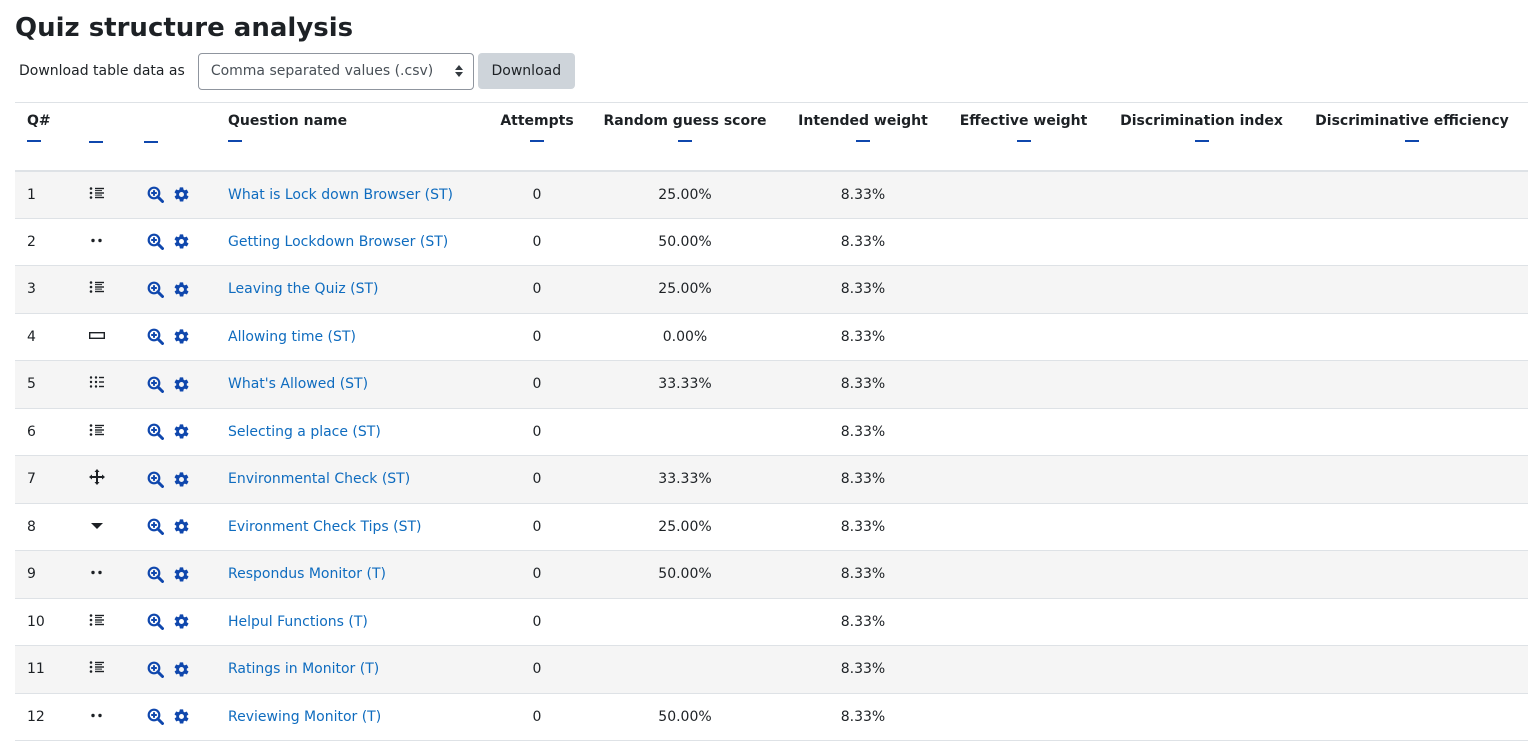 The height and width of the screenshot is (741, 1533). I want to click on question-name-link: What is Lock down Browser (ST), so click(340, 195).